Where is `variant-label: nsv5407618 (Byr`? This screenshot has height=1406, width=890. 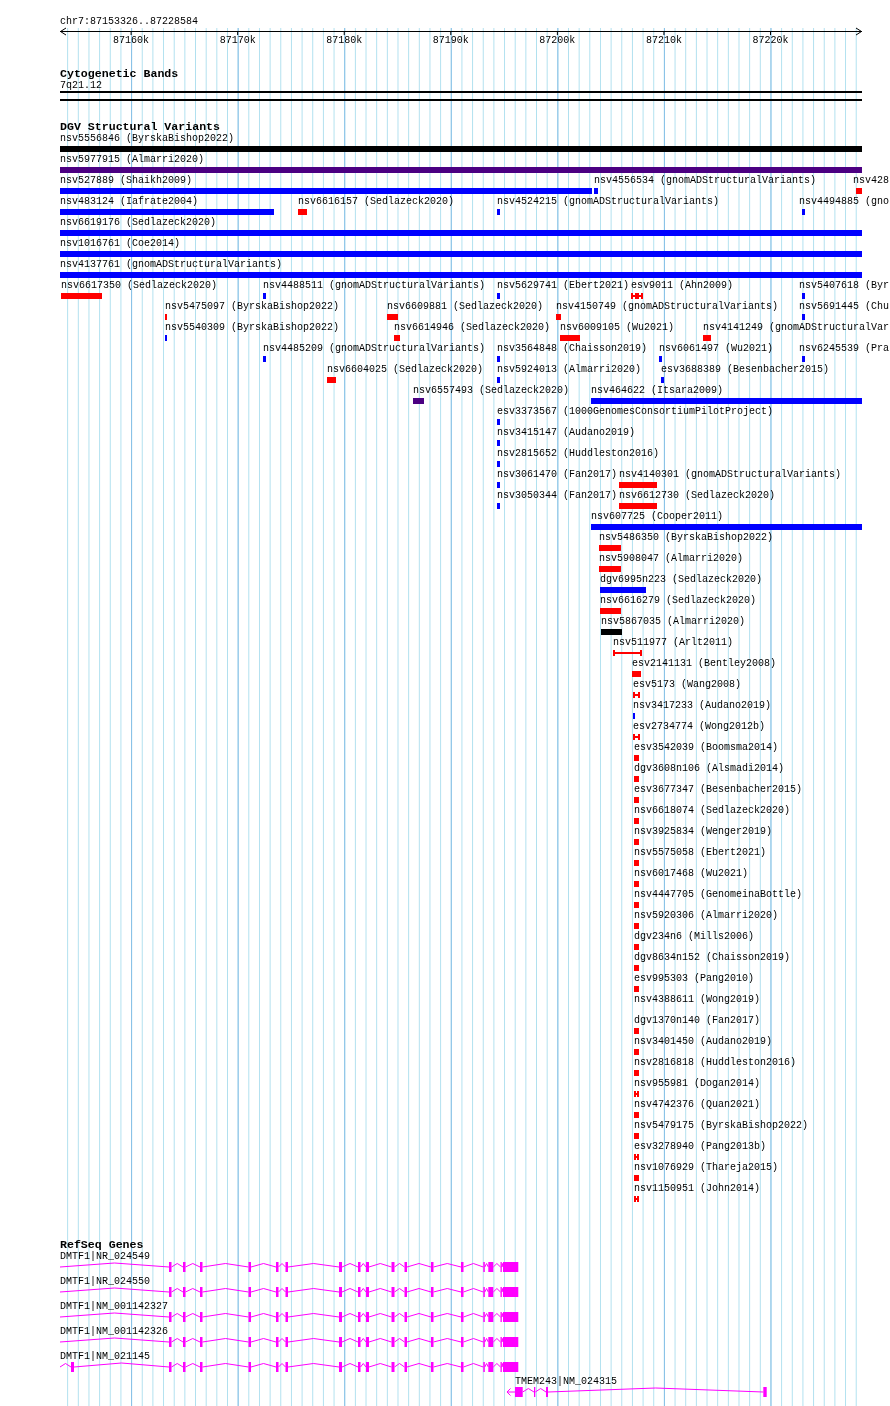
variant-label: nsv5407618 (Byr is located at coordinates (844, 285).